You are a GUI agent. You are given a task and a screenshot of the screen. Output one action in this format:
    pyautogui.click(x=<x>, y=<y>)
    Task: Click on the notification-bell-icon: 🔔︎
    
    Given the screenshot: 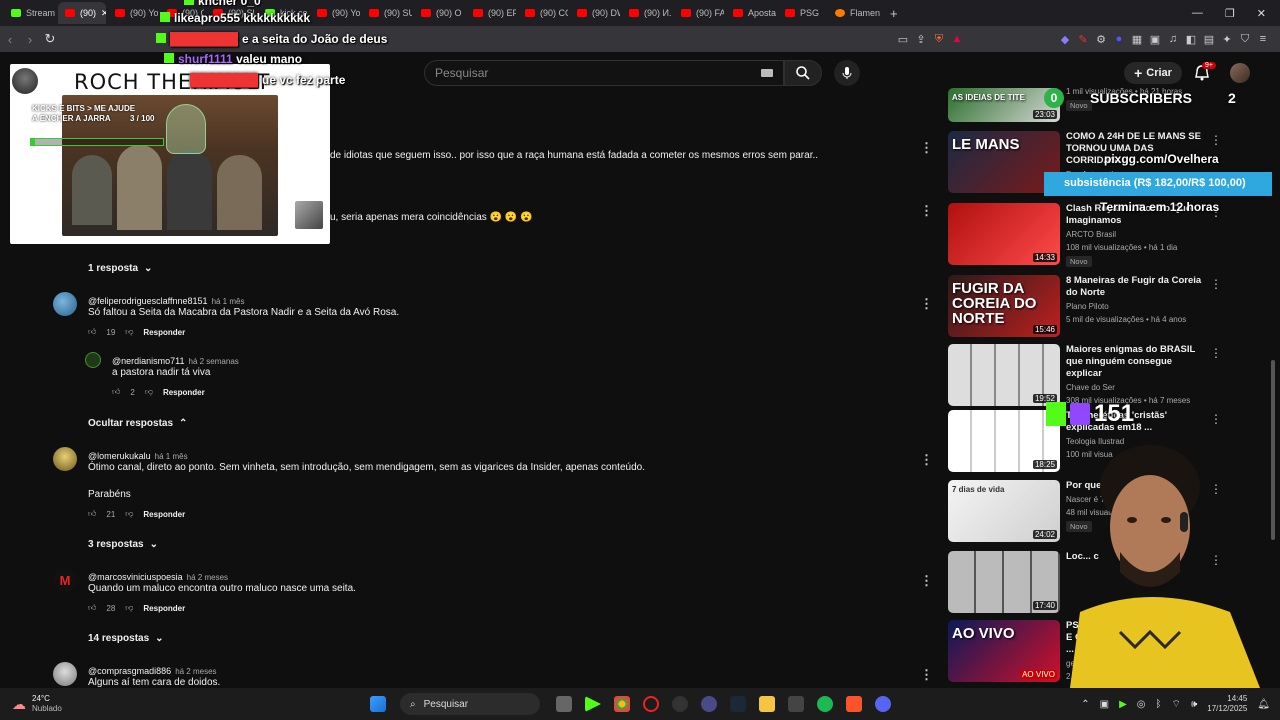 What is the action you would take?
    pyautogui.click(x=1263, y=704)
    